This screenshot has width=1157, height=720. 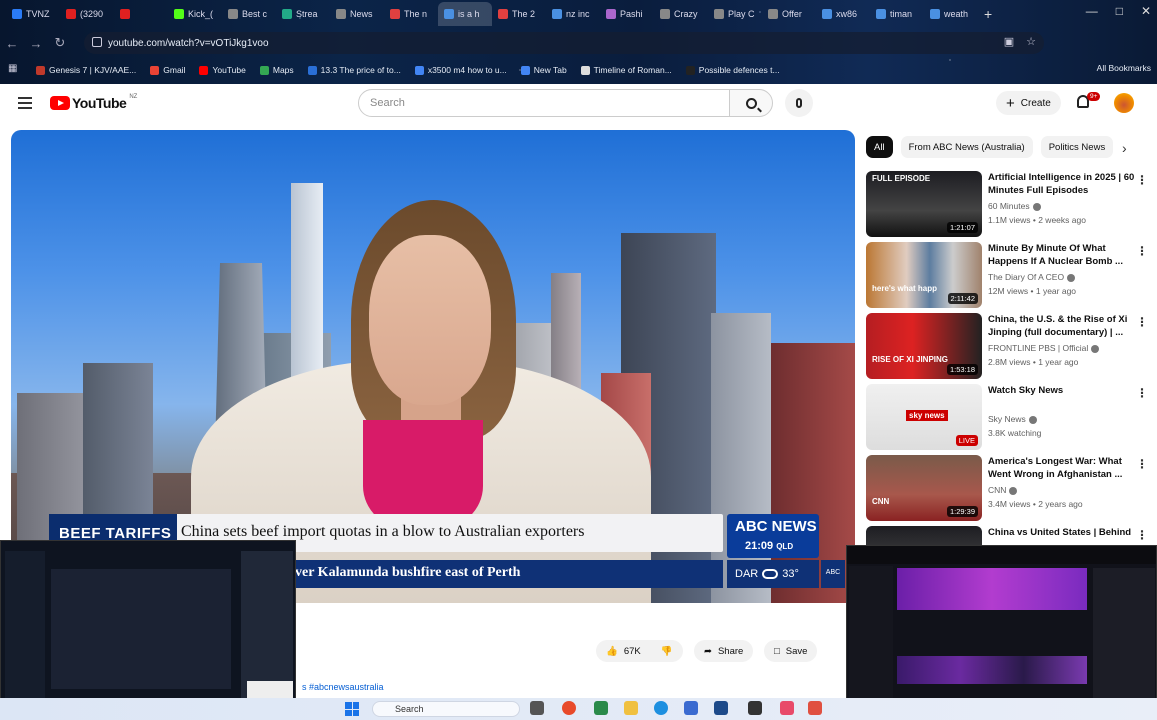 What do you see at coordinates (639, 651) in the screenshot?
I see `like-button: 👍 67K 👎` at bounding box center [639, 651].